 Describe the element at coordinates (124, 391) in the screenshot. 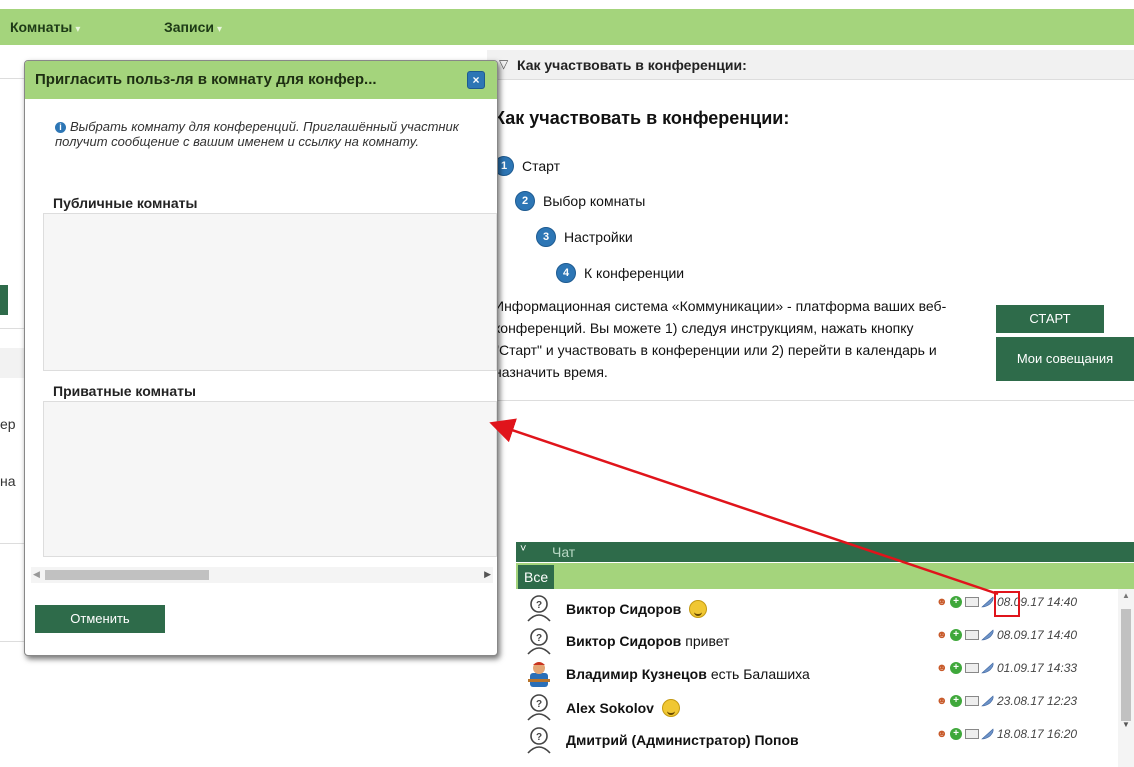

I see `private-rooms-label: Приватные комнаты` at that location.